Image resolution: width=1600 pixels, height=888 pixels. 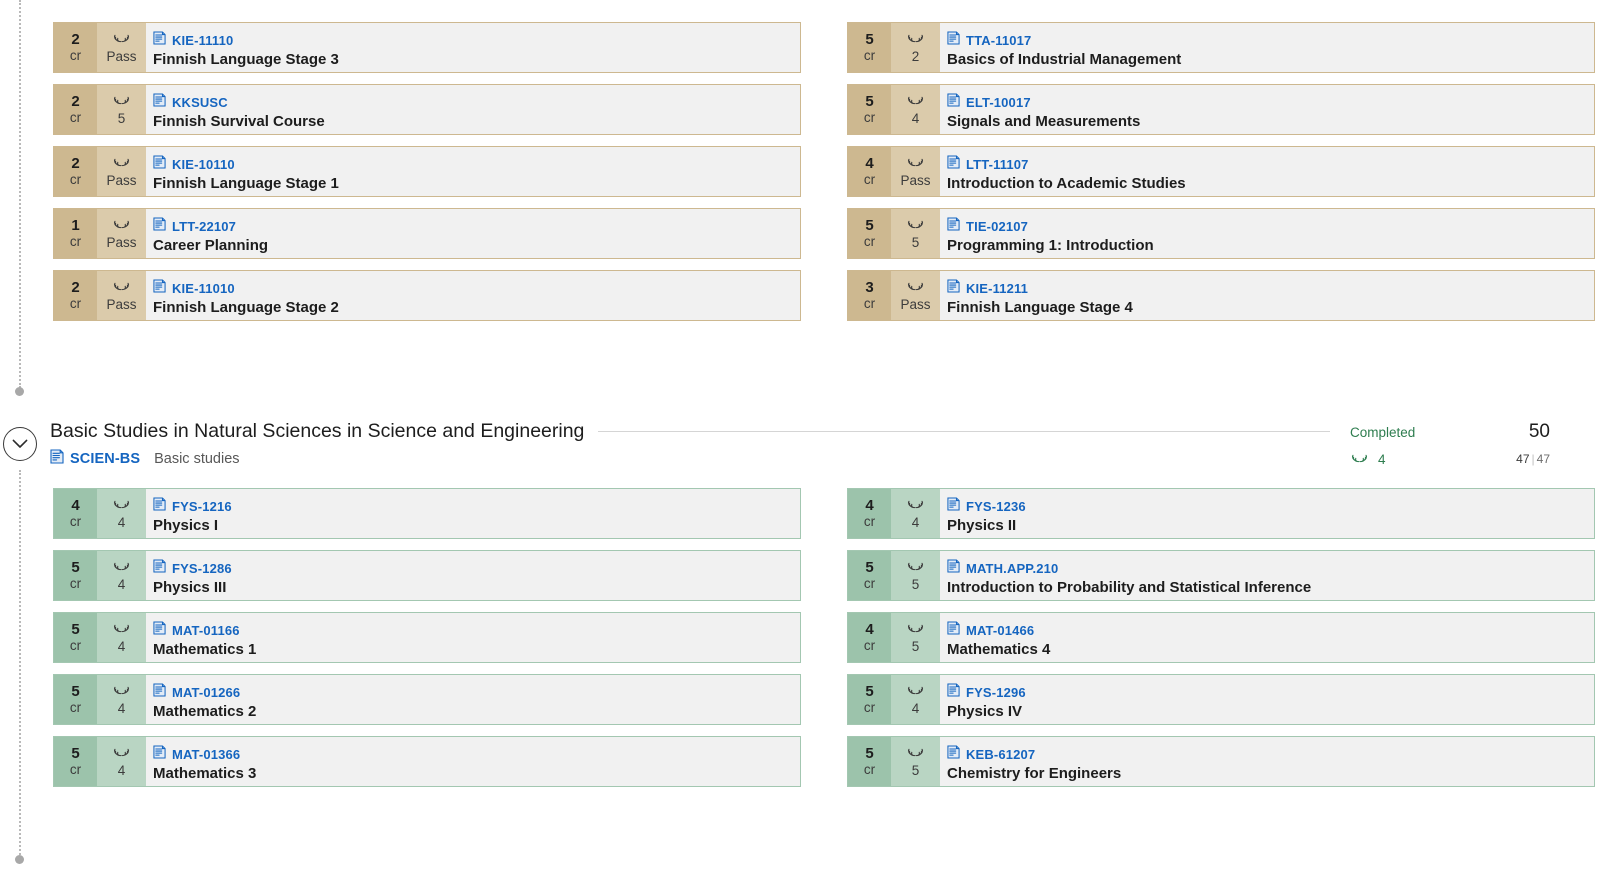 What do you see at coordinates (75, 39) in the screenshot?
I see `course-credit-value: 2` at bounding box center [75, 39].